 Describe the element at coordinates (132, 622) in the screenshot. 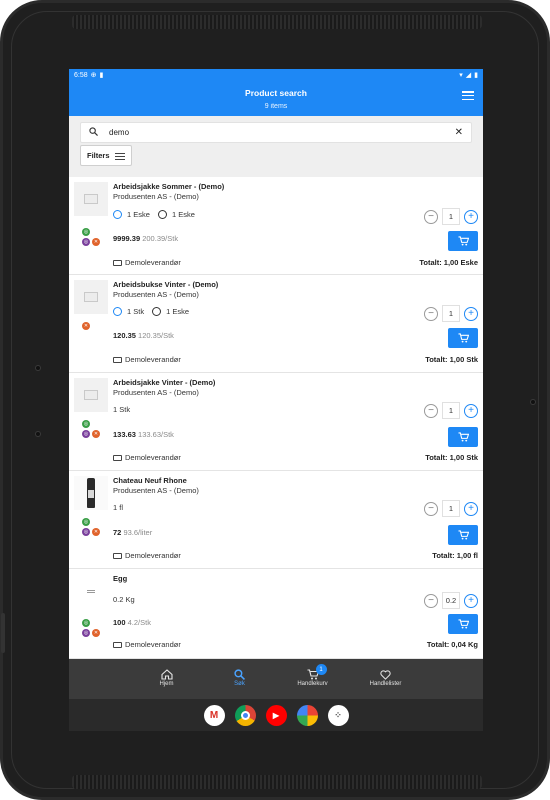

I see `product-price: 100 4.2/Stk` at that location.